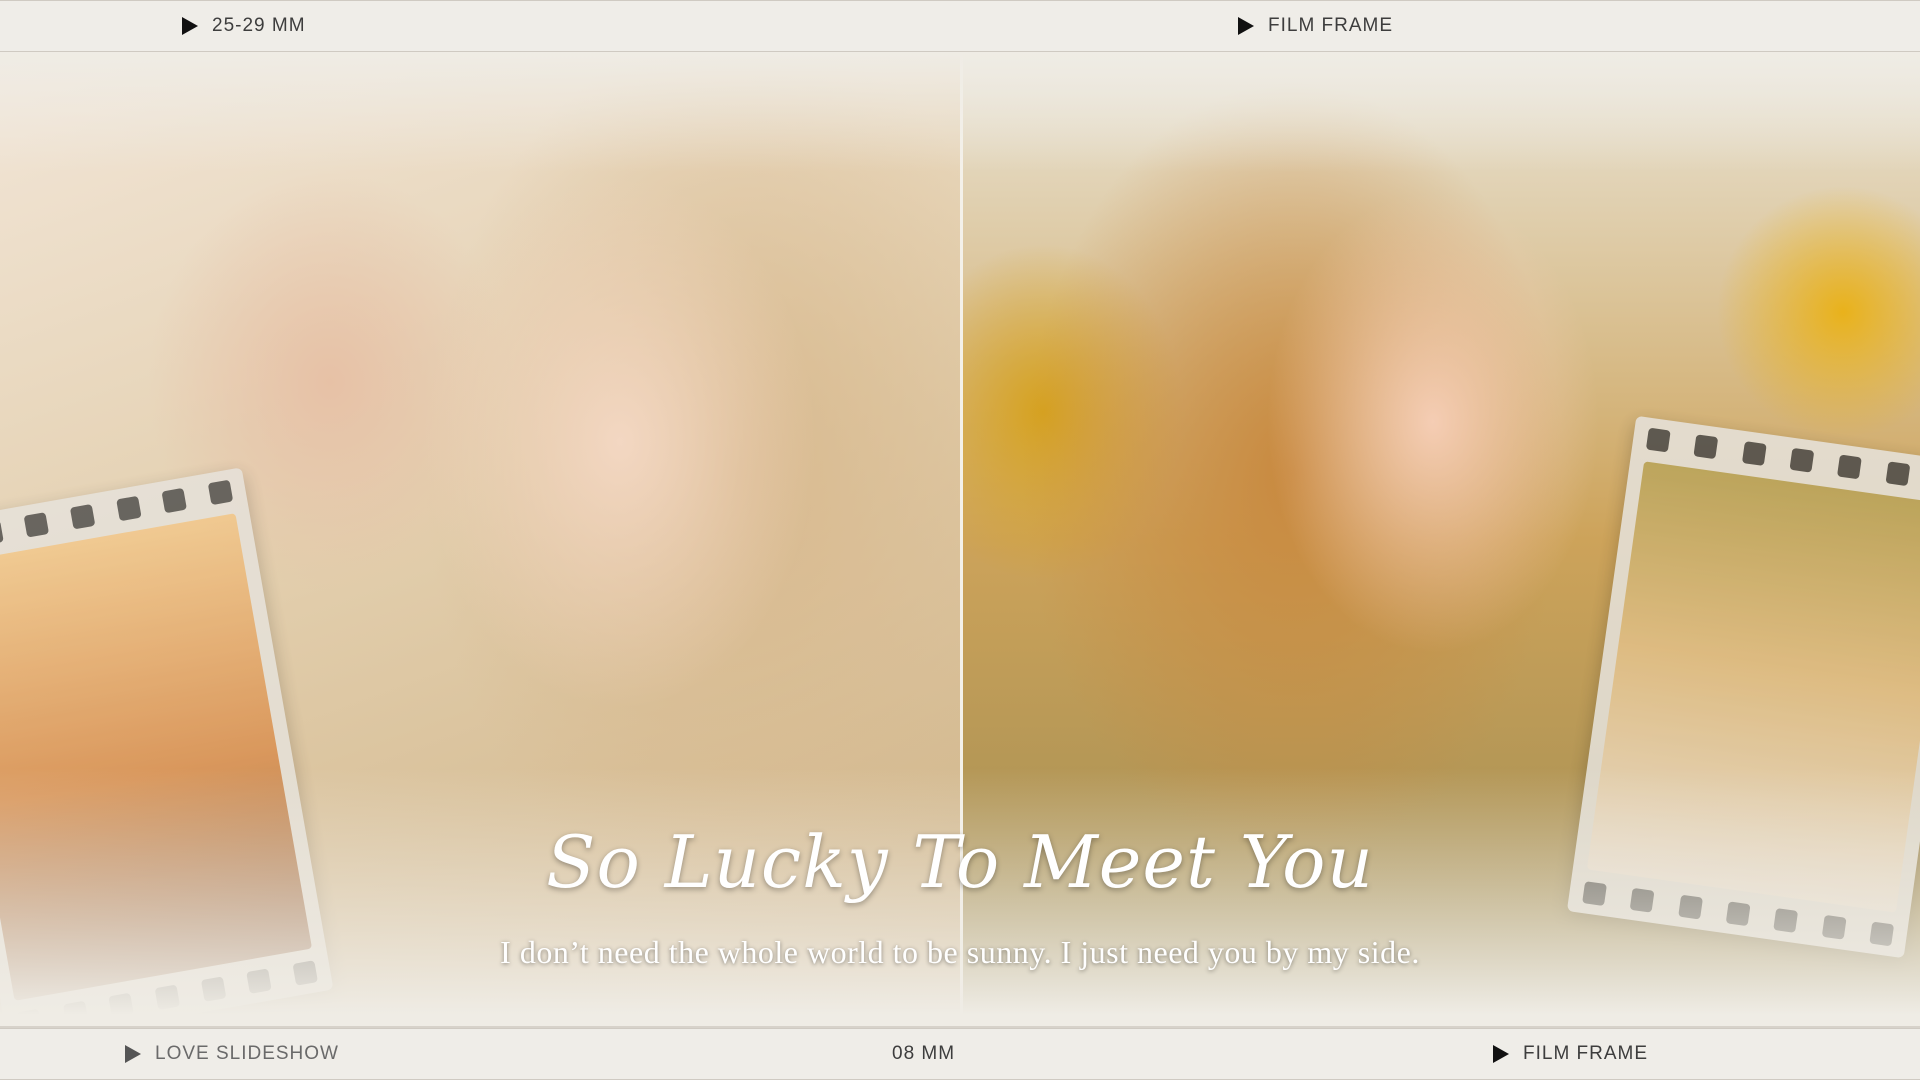 Image resolution: width=1920 pixels, height=1080 pixels. I want to click on bottom-left-frame-label: LOVE SLIDESHOW, so click(232, 1054).